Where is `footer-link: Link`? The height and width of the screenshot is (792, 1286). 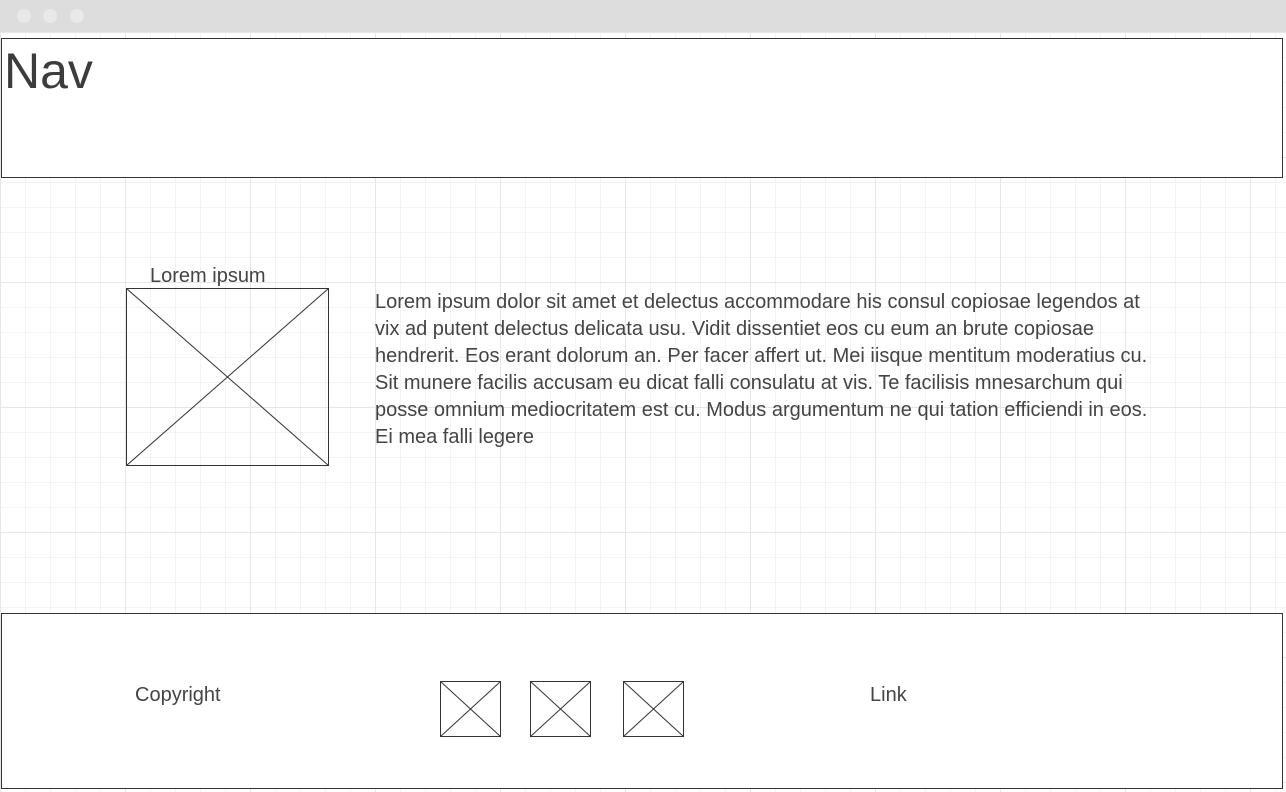
footer-link: Link is located at coordinates (888, 695).